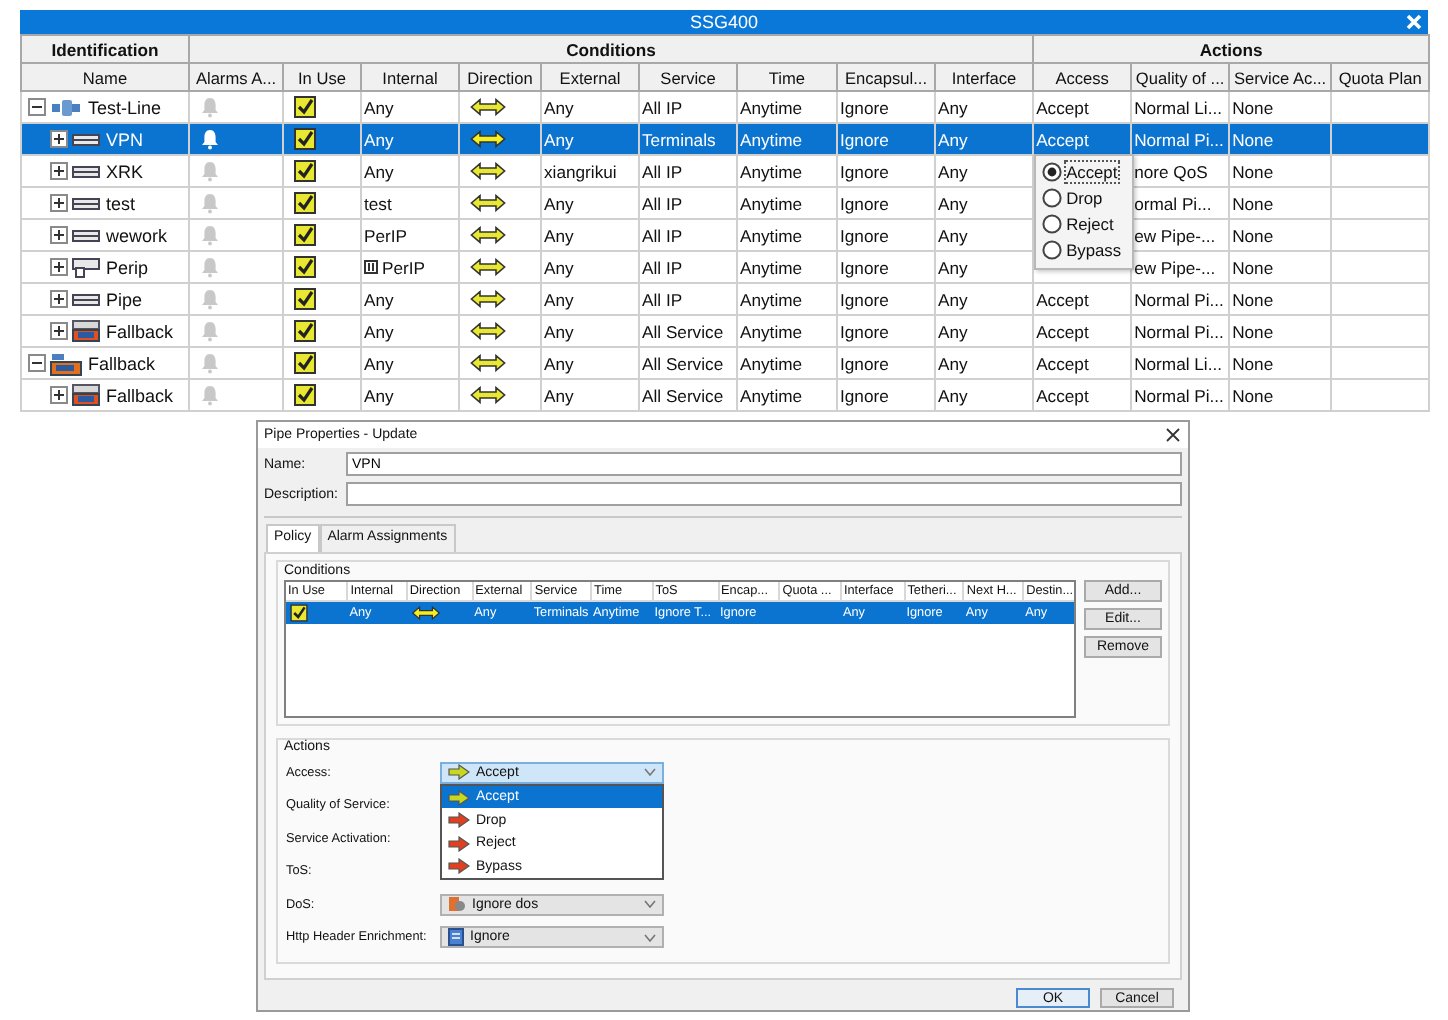 Image resolution: width=1448 pixels, height=1020 pixels. What do you see at coordinates (688, 331) in the screenshot?
I see `table-cell: All Service` at bounding box center [688, 331].